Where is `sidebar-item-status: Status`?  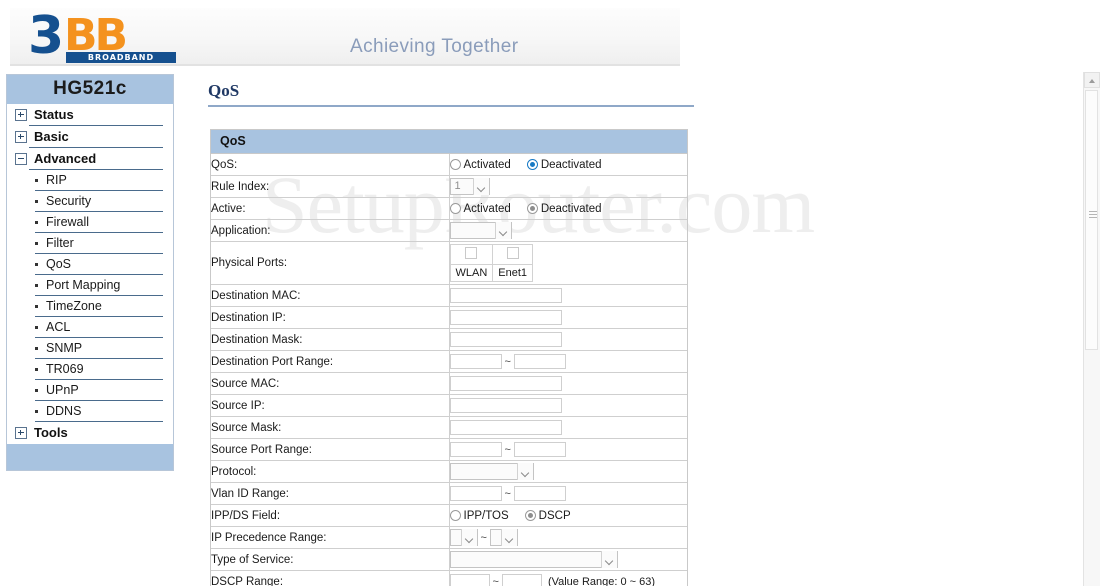 sidebar-item-status: Status is located at coordinates (90, 114).